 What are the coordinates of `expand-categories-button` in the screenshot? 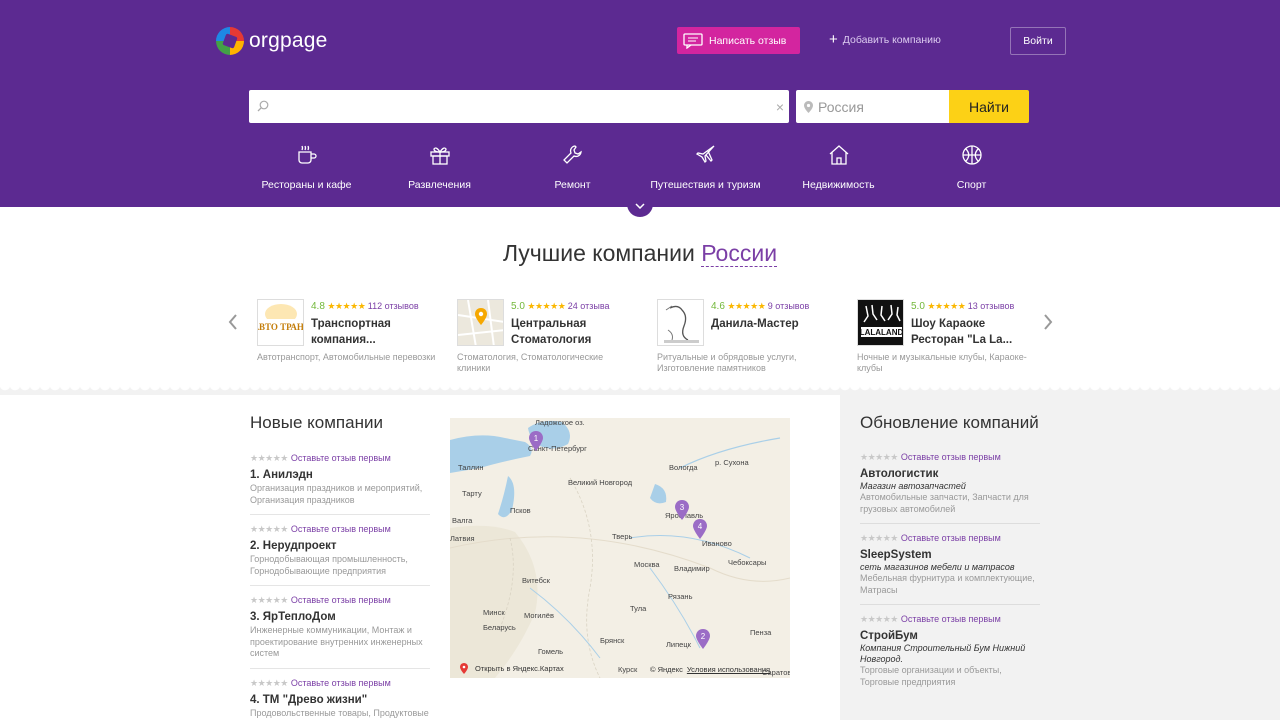 It's located at (640, 207).